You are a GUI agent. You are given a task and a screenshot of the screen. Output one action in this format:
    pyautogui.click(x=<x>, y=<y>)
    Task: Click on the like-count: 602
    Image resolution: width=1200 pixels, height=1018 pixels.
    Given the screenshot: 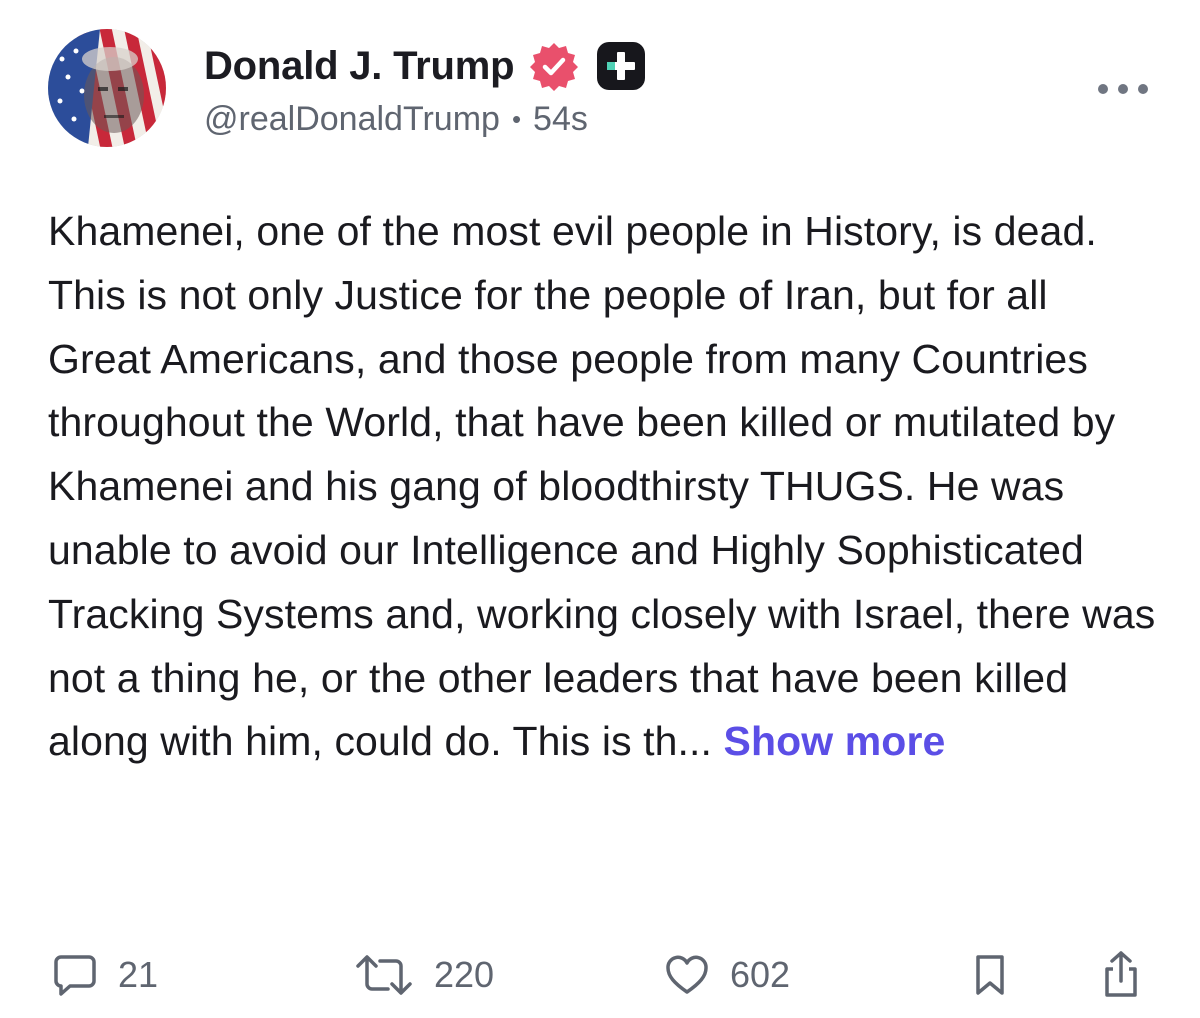 What is the action you would take?
    pyautogui.click(x=760, y=974)
    